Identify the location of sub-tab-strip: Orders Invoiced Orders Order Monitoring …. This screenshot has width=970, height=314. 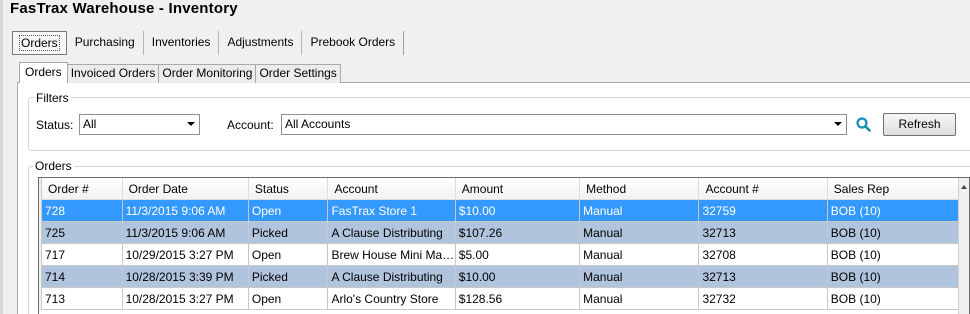
(180, 72).